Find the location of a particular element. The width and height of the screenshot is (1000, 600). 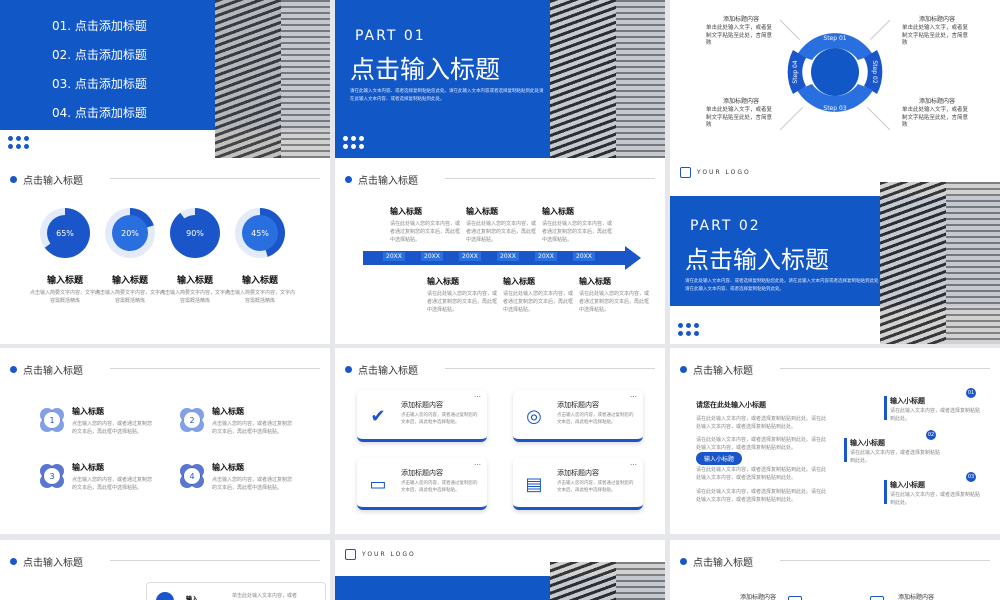

item-number: 4 is located at coordinates (192, 476).